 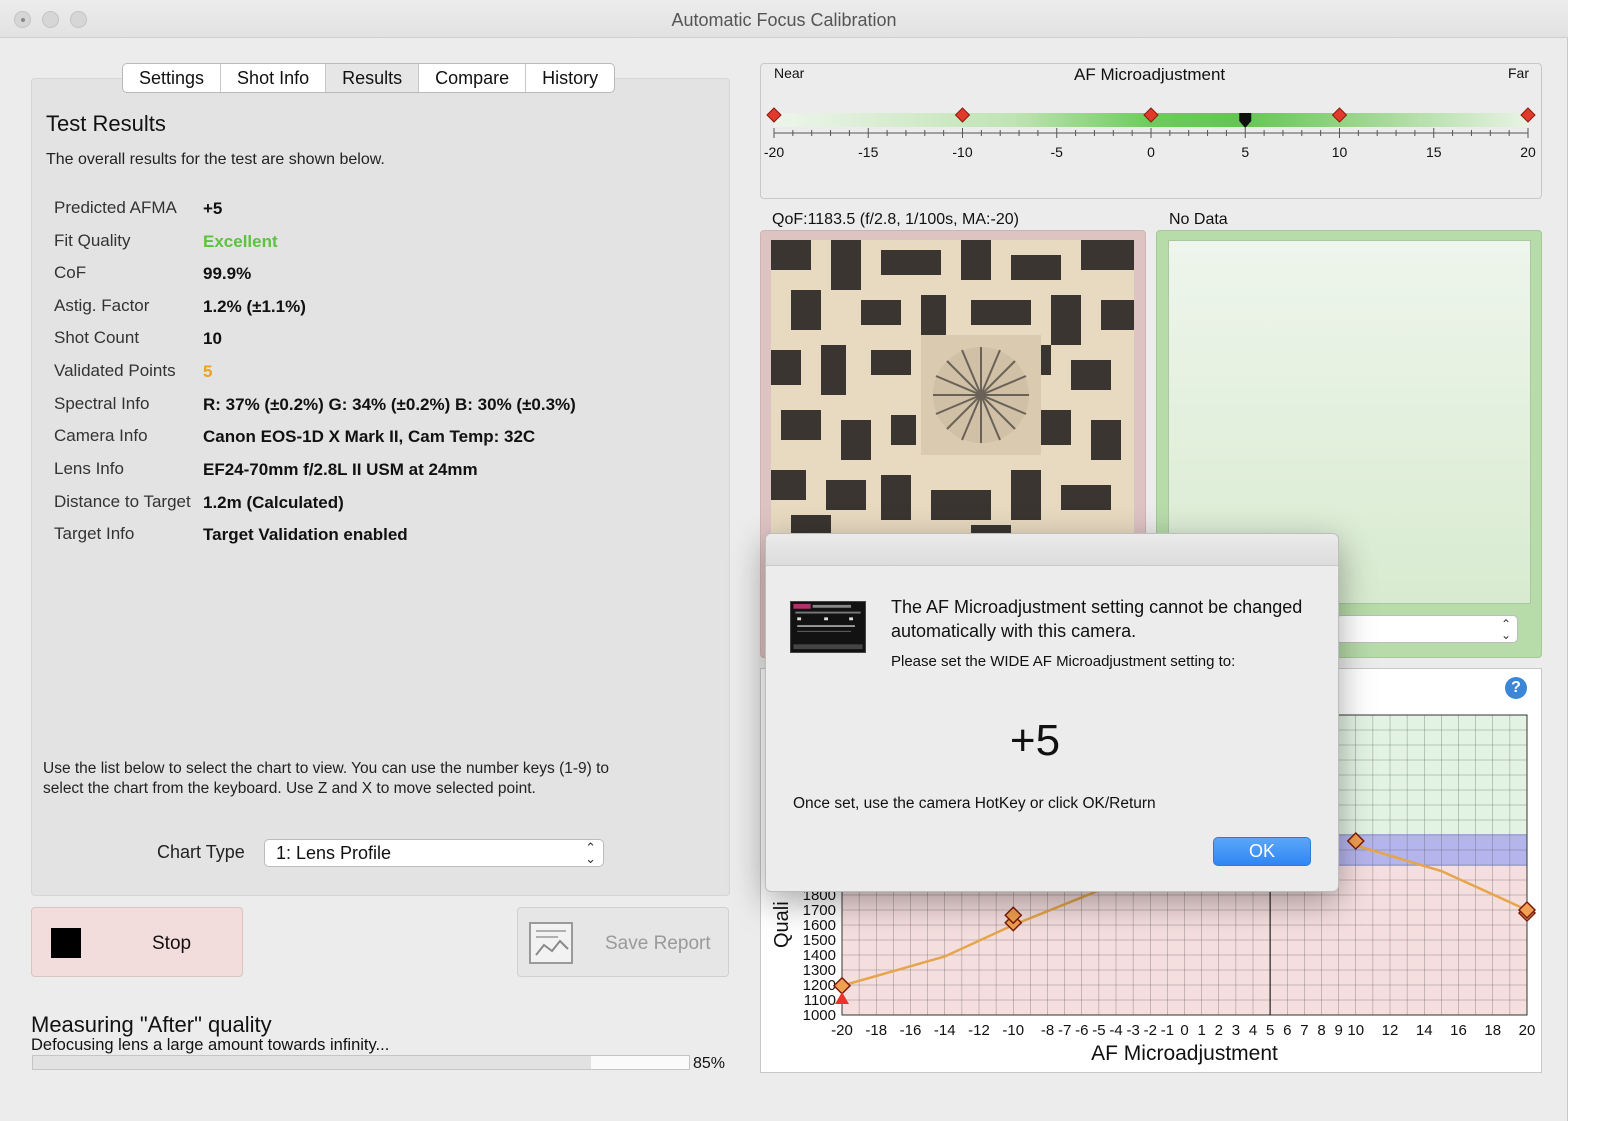 I want to click on near-label: Near, so click(x=789, y=73).